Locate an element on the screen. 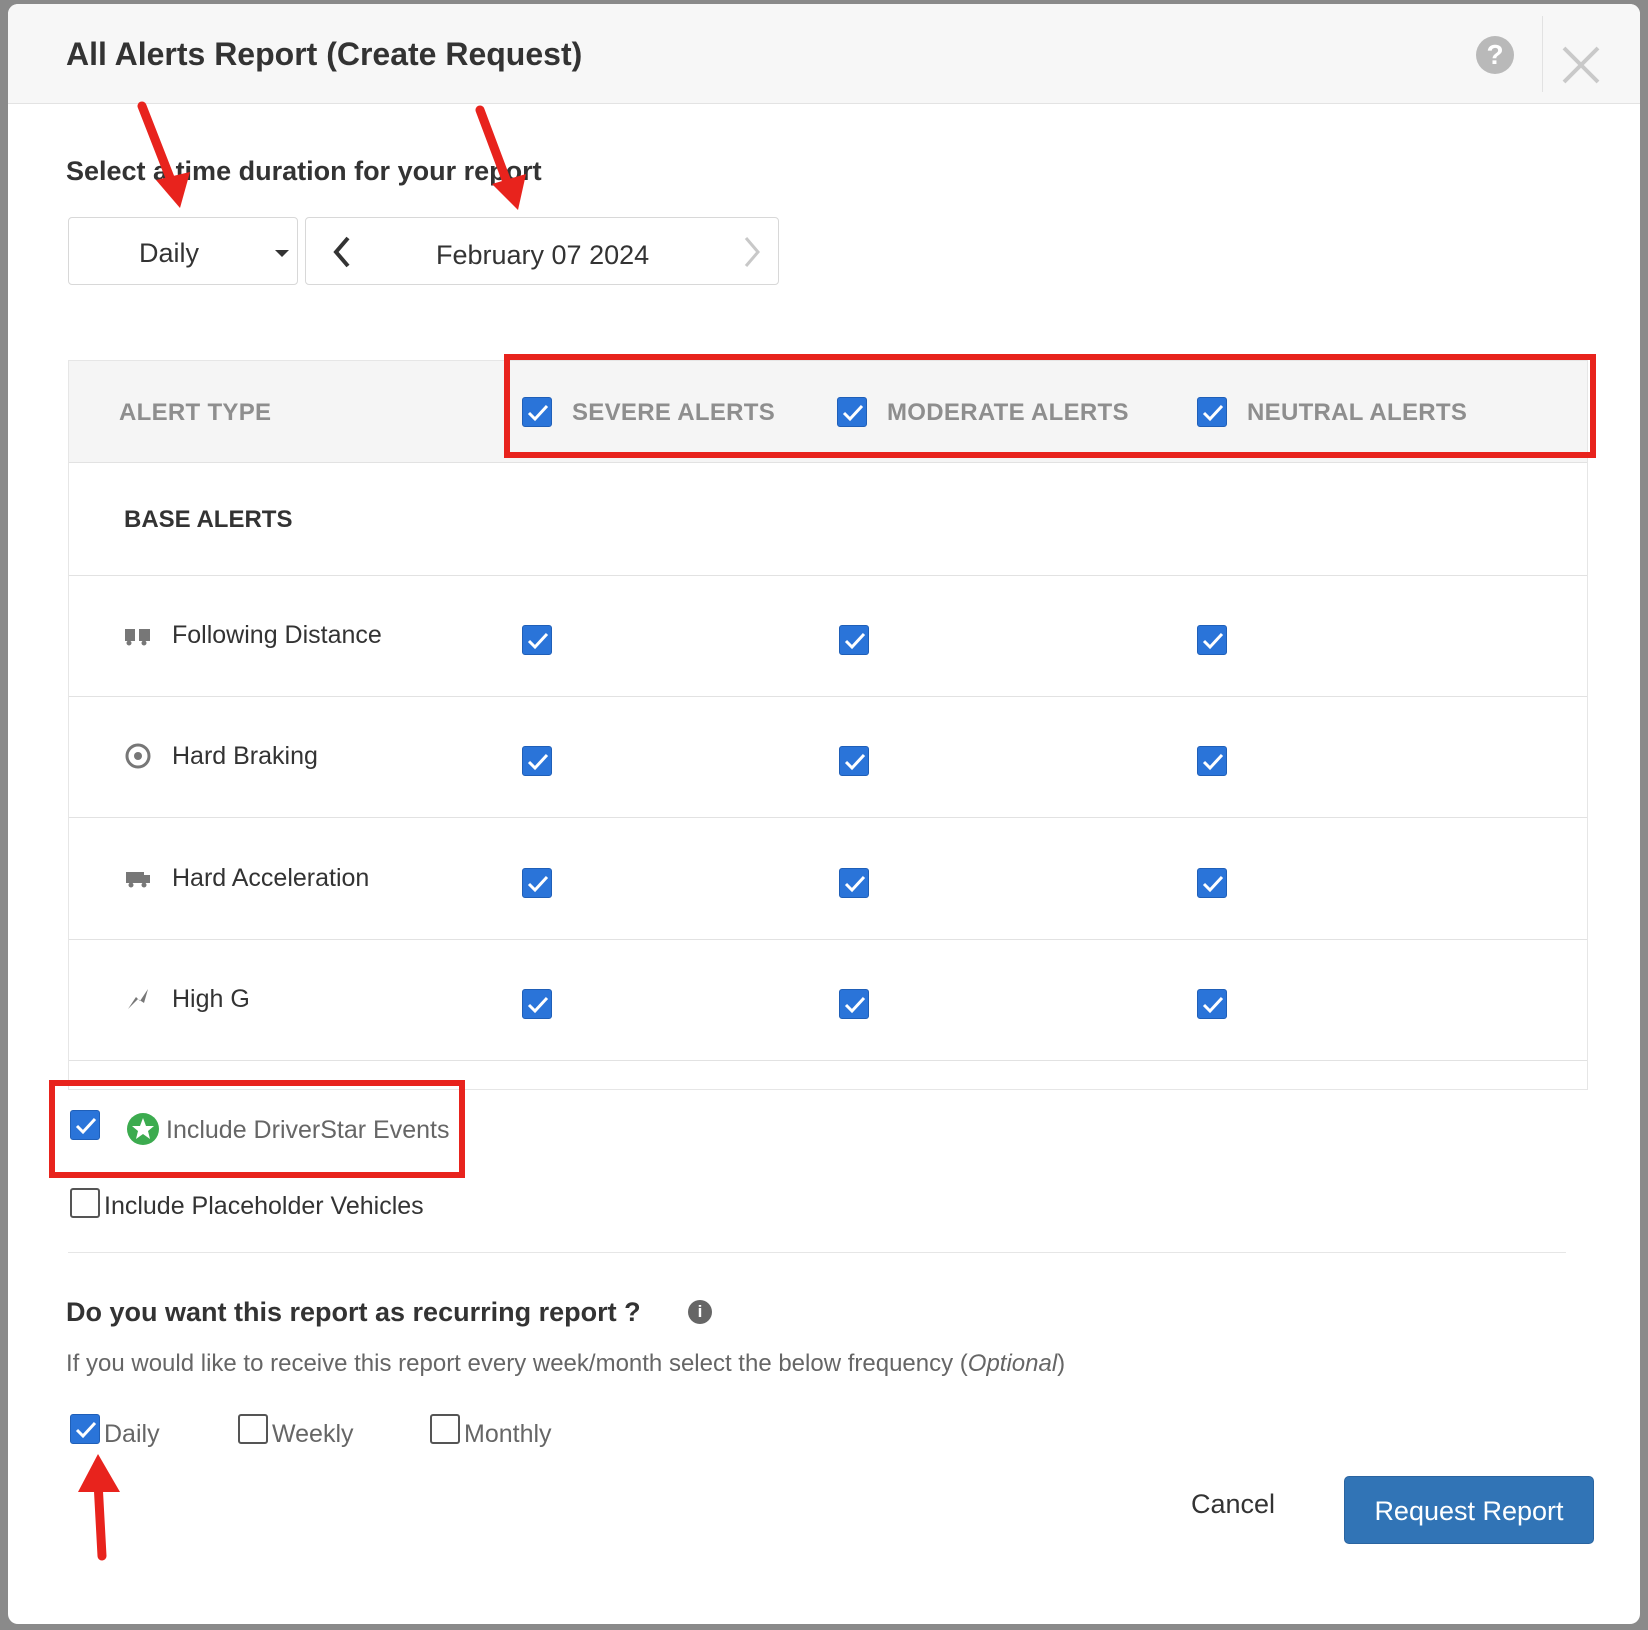 Image resolution: width=1648 pixels, height=1630 pixels. table-row: Hard Braking is located at coordinates (828, 758).